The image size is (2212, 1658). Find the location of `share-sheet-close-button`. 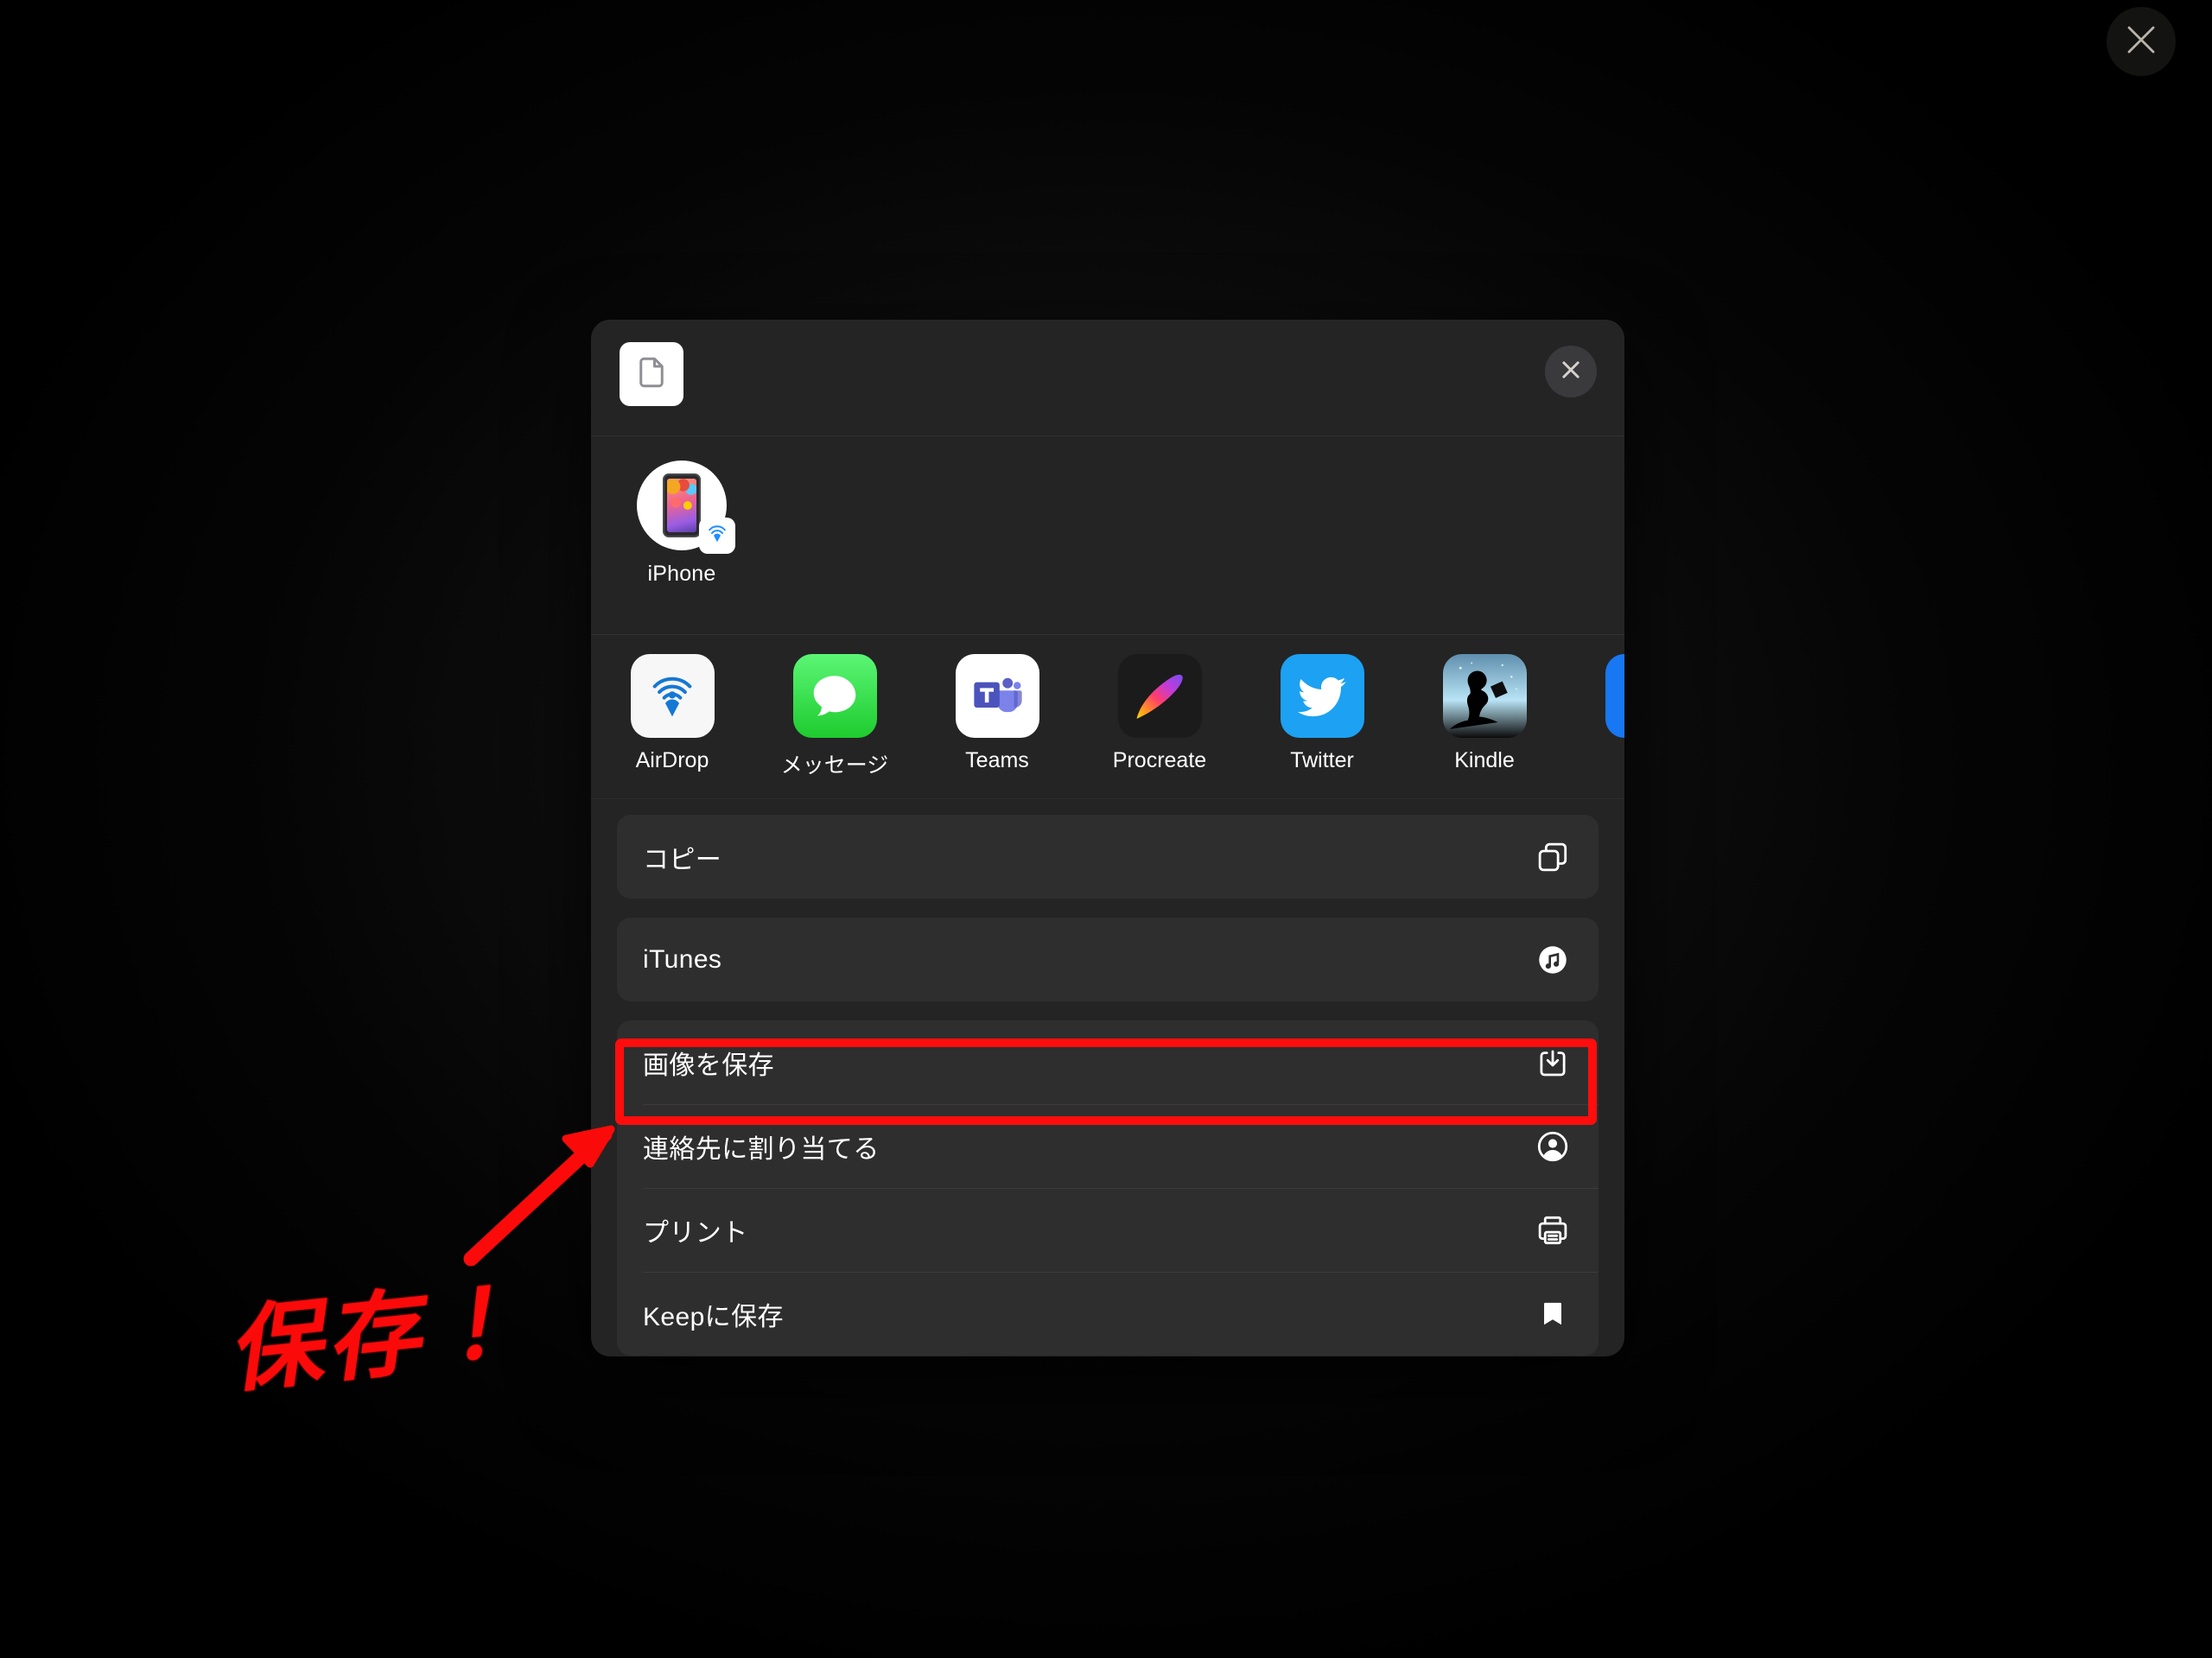

share-sheet-close-button is located at coordinates (1571, 371).